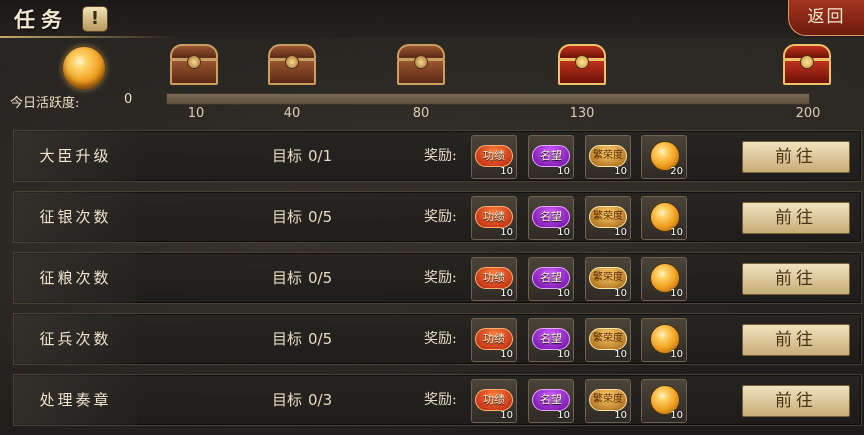 Image resolution: width=864 pixels, height=435 pixels. Describe the element at coordinates (292, 65) in the screenshot. I see `chest-40-icon` at that location.